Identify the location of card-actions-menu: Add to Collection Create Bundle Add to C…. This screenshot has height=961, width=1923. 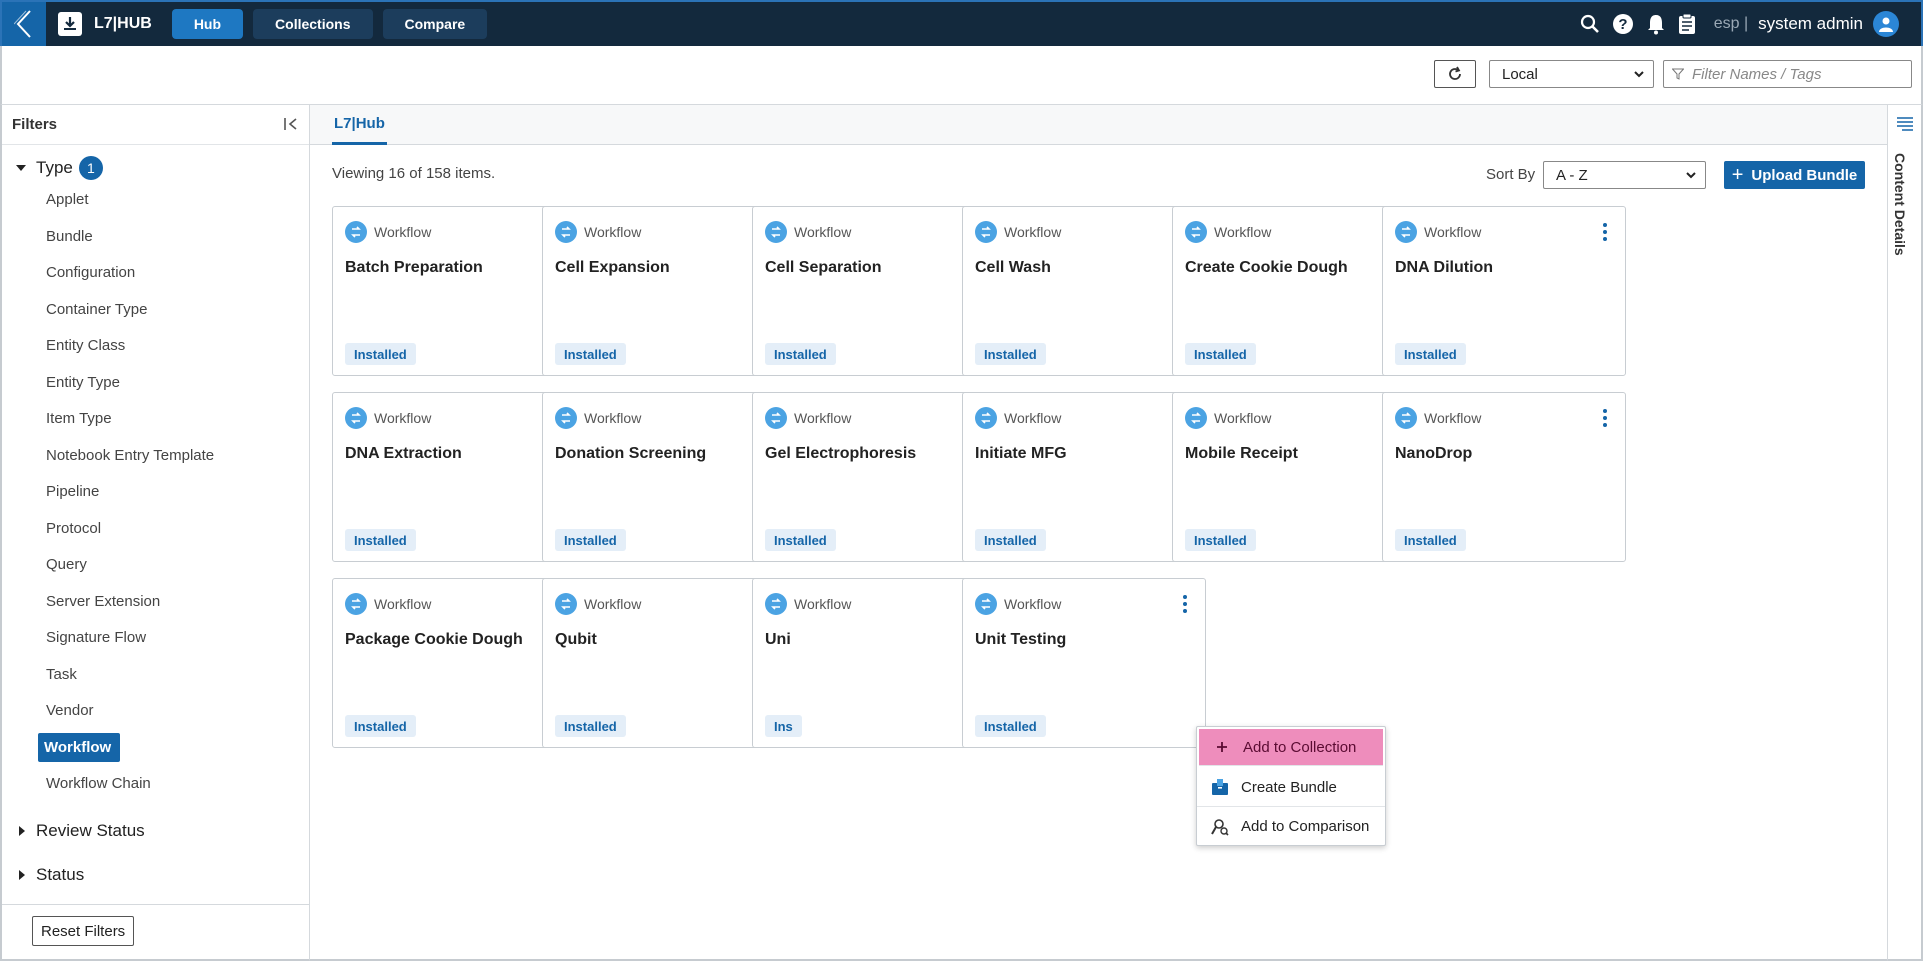
(1291, 786).